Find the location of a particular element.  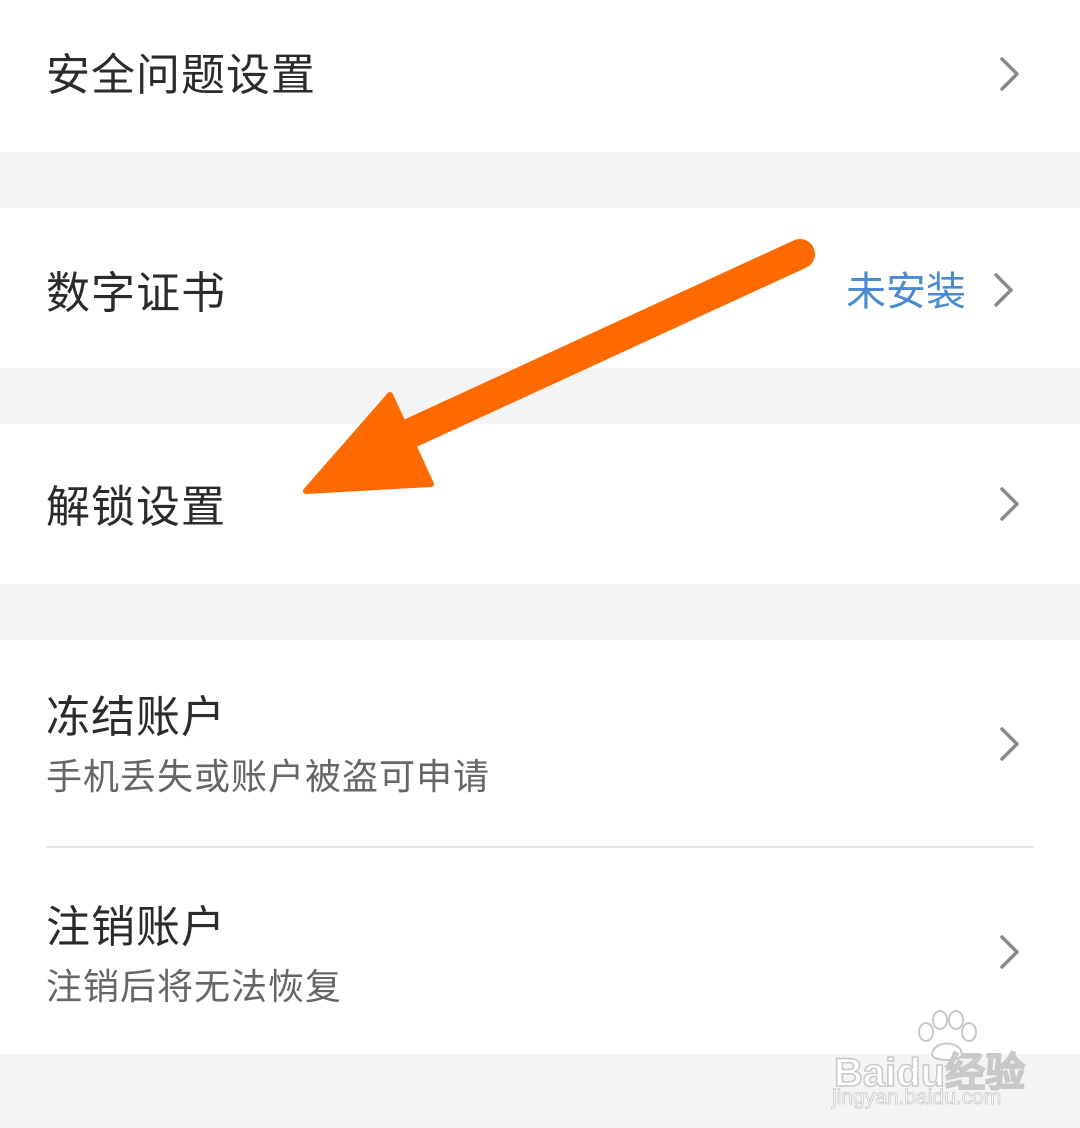

unlock-settings-row: 解锁设置 is located at coordinates (540, 504).